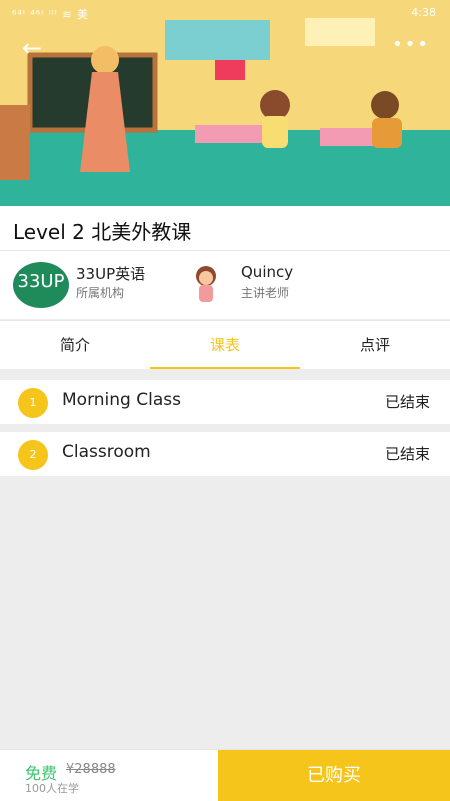  I want to click on tab-schedule: 课表, so click(225, 345).